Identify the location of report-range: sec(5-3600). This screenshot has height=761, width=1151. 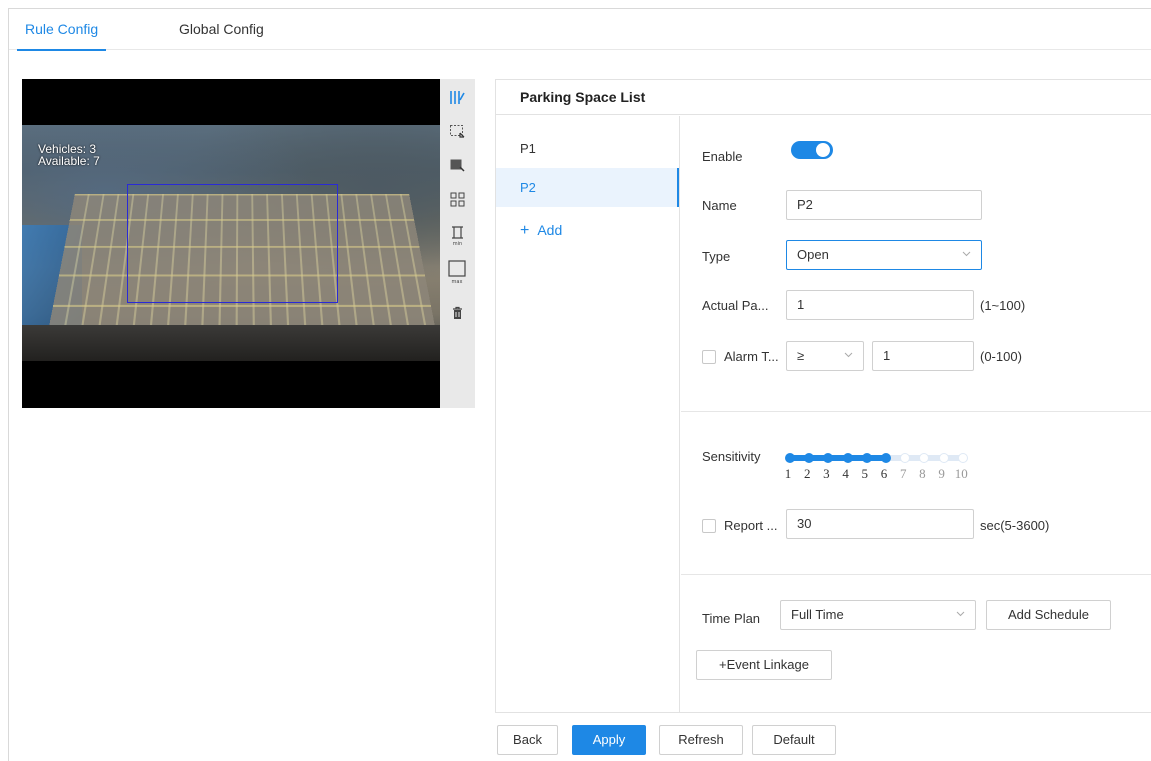
(1014, 525).